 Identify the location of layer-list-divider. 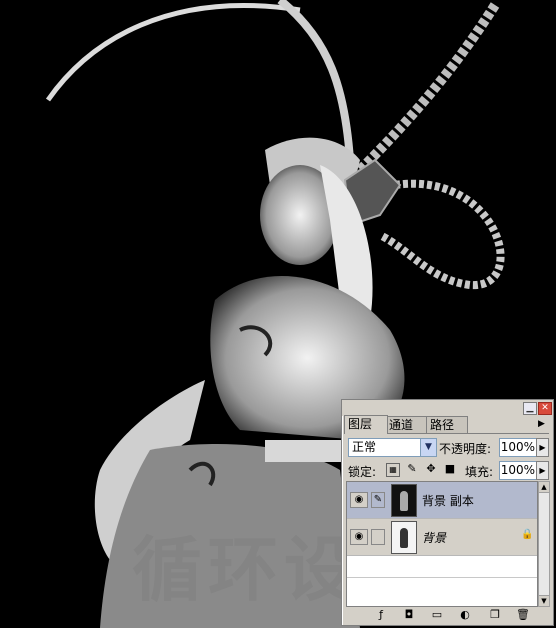
(442, 577).